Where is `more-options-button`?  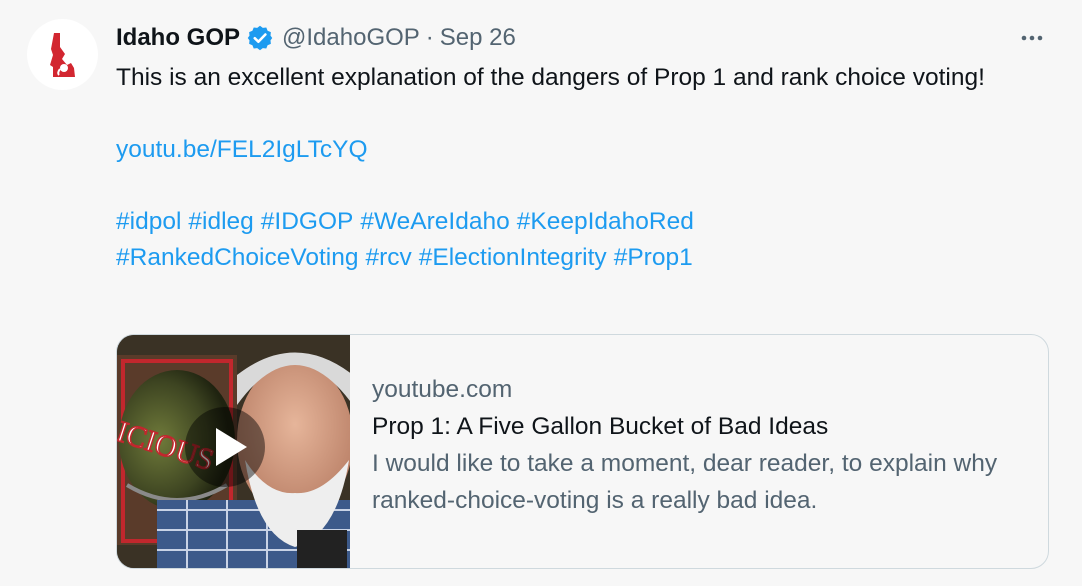
more-options-button is located at coordinates (1032, 38).